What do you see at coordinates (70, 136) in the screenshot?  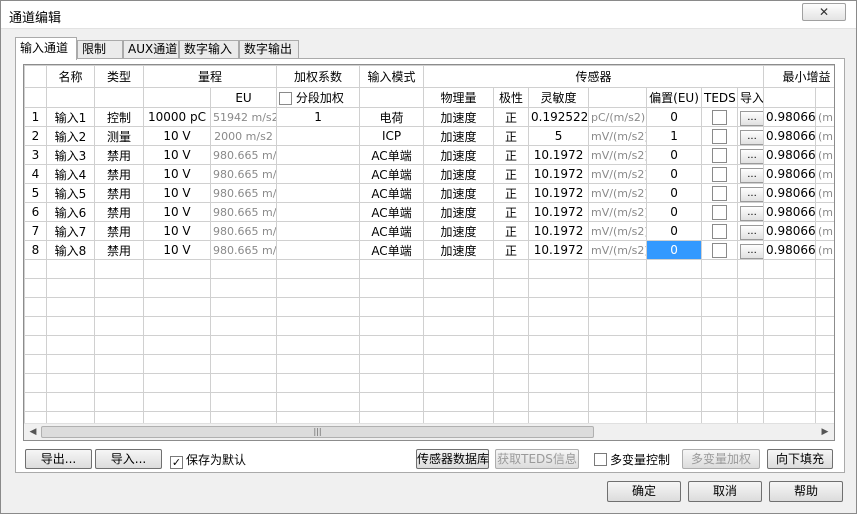 I see `cell-name: 输入2` at bounding box center [70, 136].